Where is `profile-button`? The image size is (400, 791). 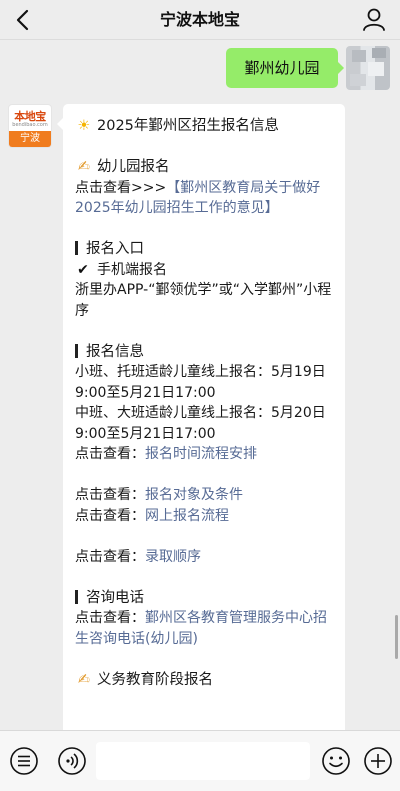
profile-button is located at coordinates (374, 20).